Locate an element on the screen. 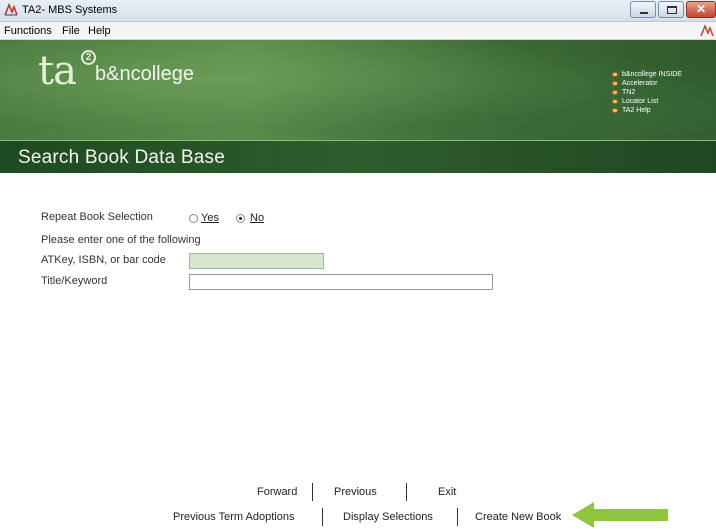 The height and width of the screenshot is (529, 716). exit-command: Exit is located at coordinates (447, 492).